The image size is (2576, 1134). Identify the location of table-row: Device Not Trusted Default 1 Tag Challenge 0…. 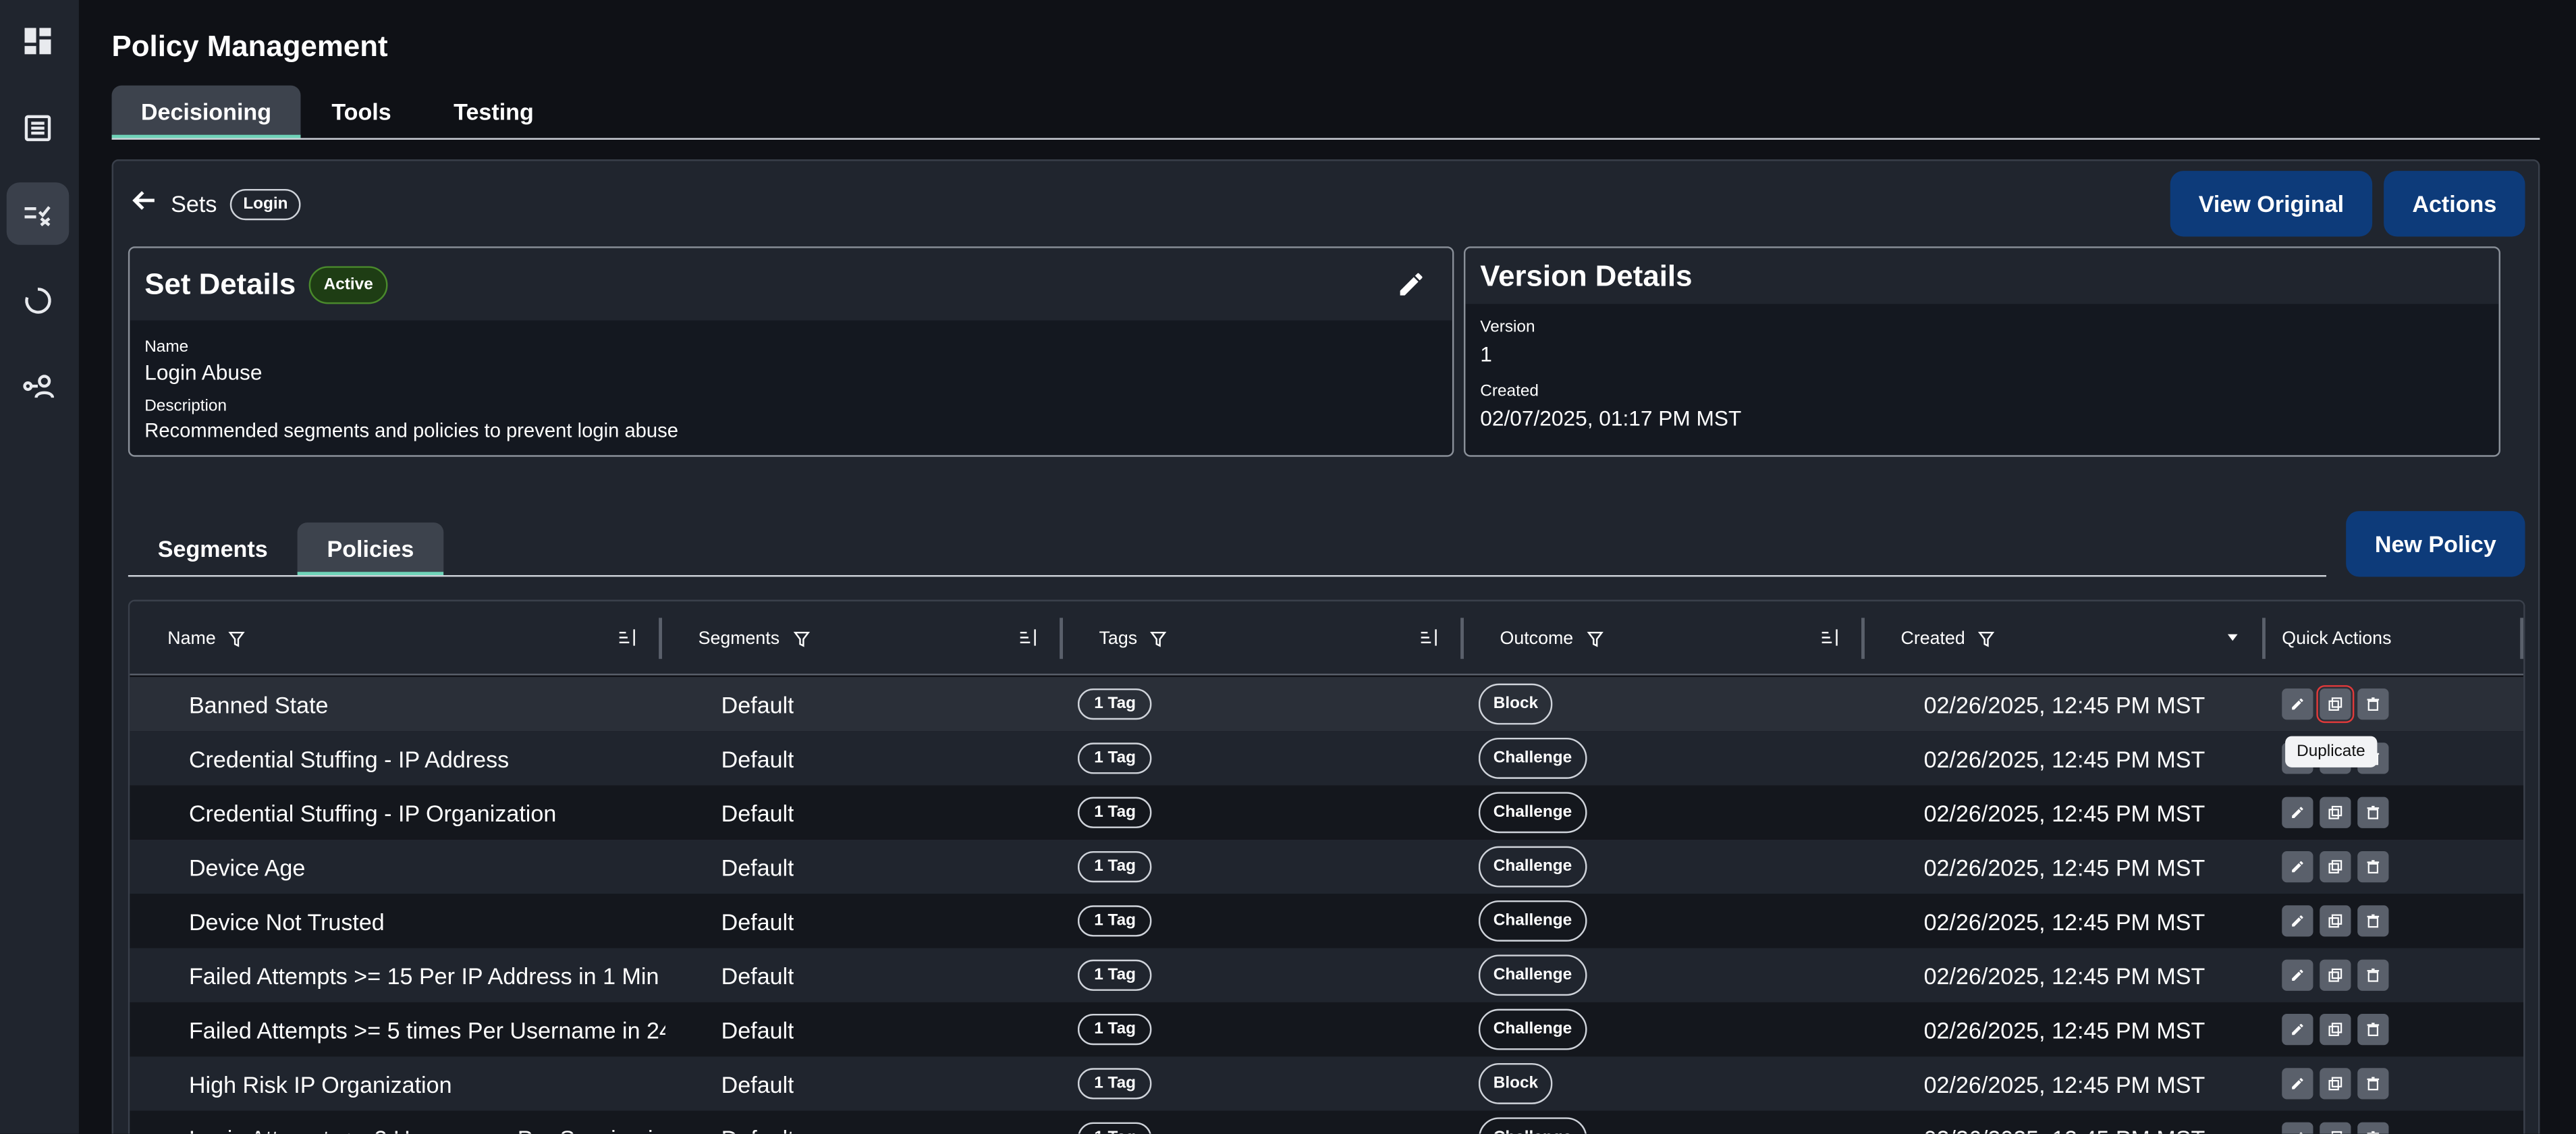
(1327, 921).